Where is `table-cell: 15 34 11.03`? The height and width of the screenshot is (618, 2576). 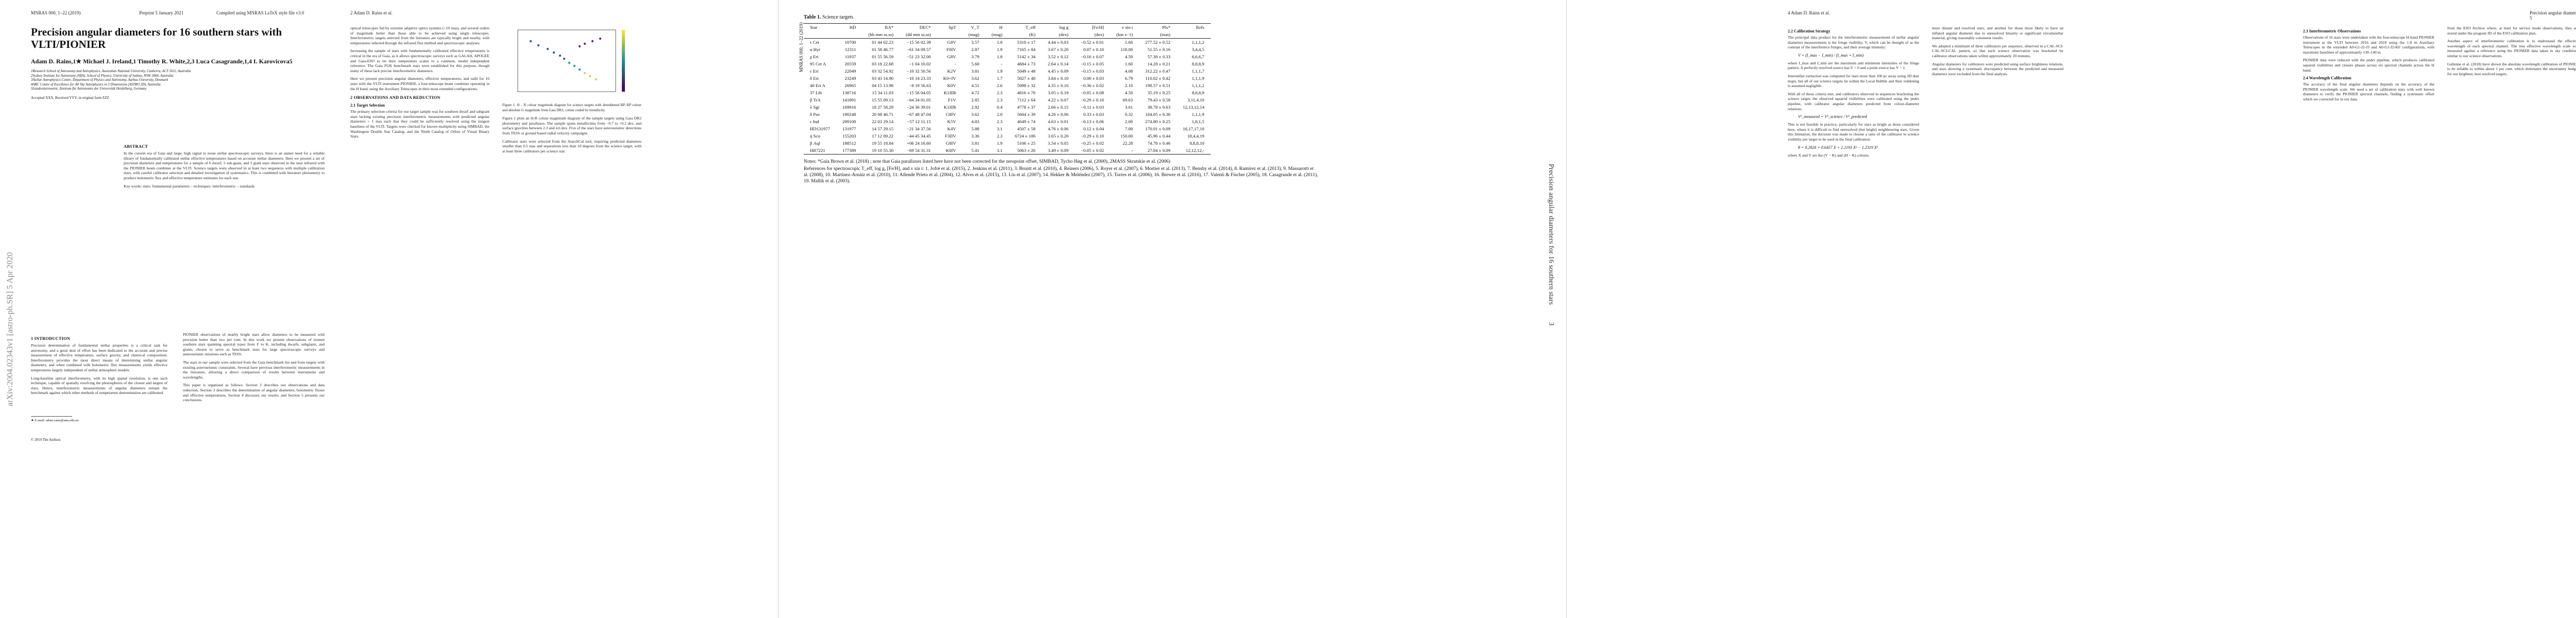 table-cell: 15 34 11.03 is located at coordinates (883, 92).